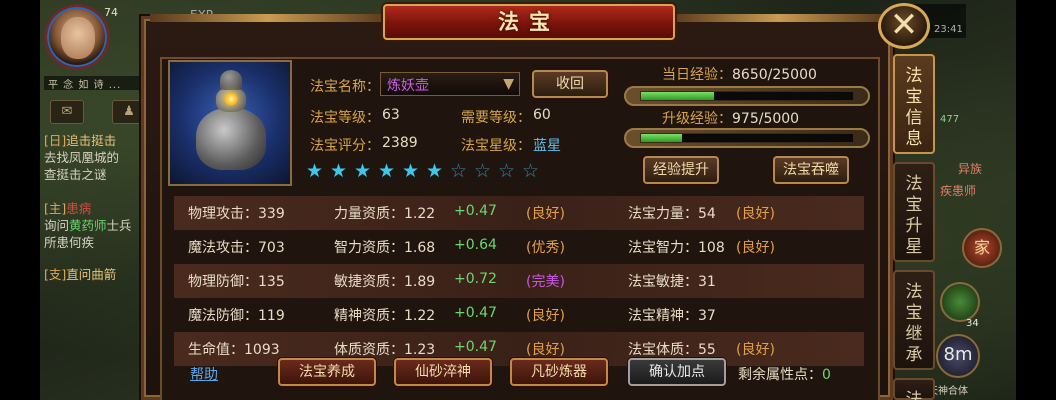 The height and width of the screenshot is (400, 1056). What do you see at coordinates (327, 372) in the screenshot?
I see `treasure-train-button: 法宝养成` at bounding box center [327, 372].